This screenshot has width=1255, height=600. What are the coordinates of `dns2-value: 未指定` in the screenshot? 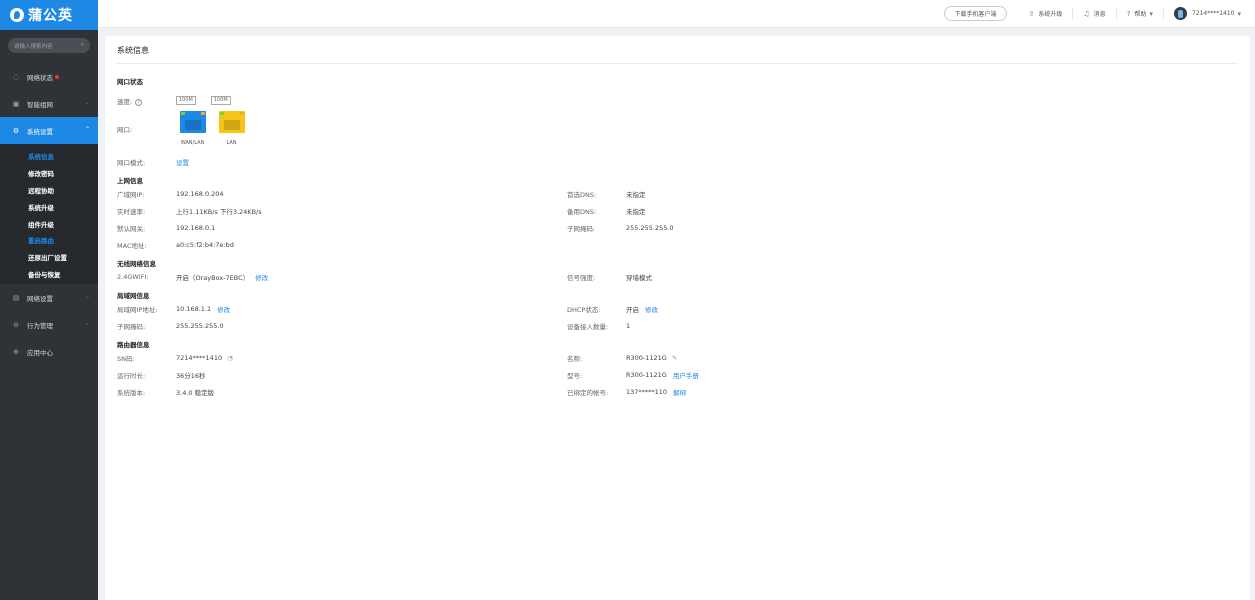 It's located at (636, 211).